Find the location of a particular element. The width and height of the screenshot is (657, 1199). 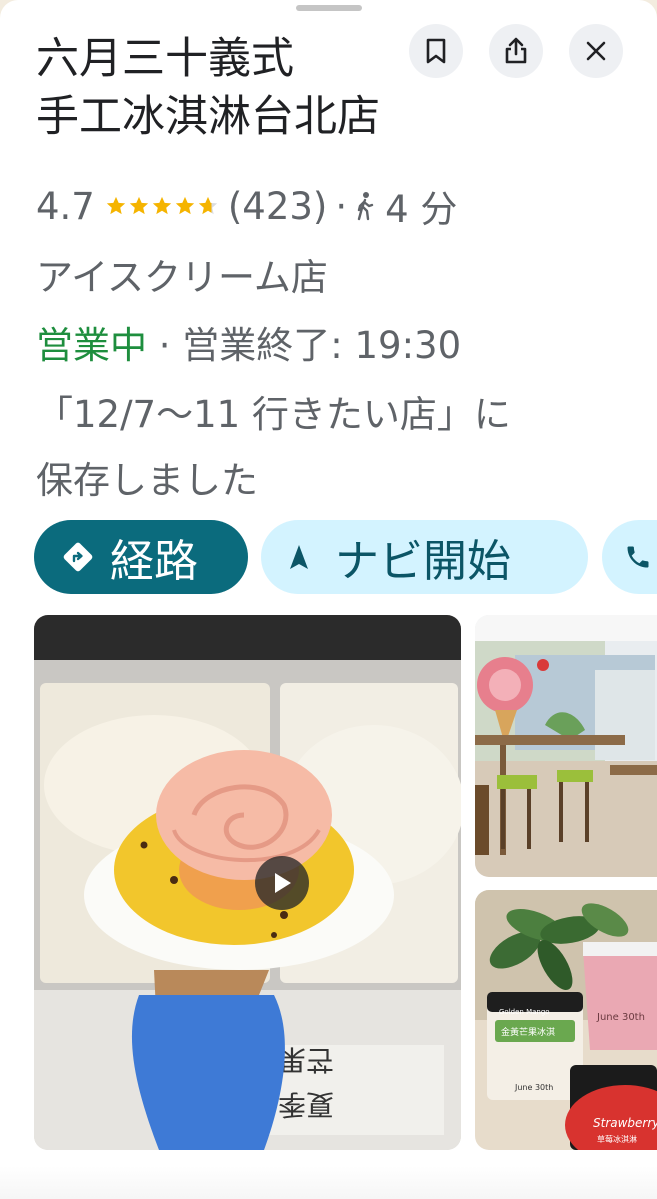

play-button is located at coordinates (282, 883).